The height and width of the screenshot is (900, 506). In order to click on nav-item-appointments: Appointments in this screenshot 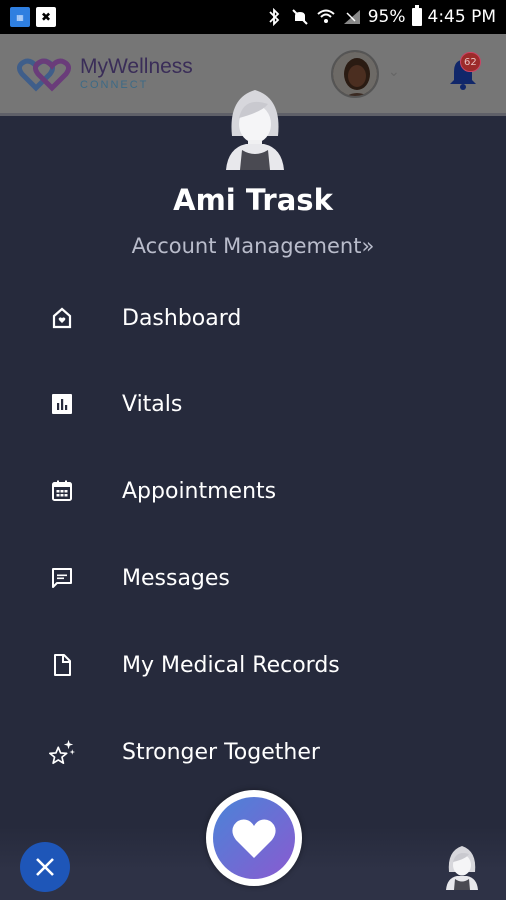, I will do `click(253, 491)`.